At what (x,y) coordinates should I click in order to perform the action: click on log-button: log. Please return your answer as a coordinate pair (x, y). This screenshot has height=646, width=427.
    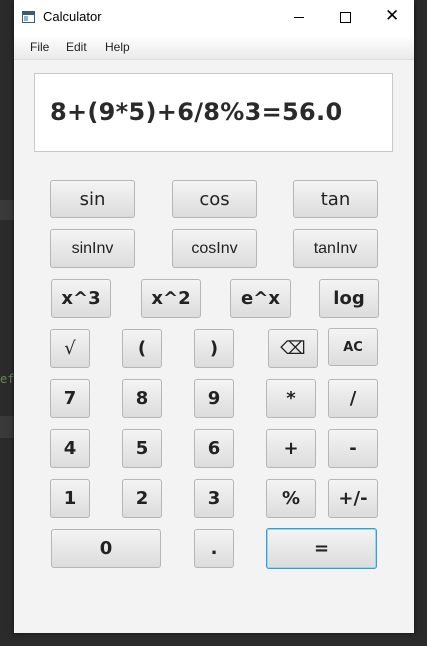
    Looking at the image, I should click on (349, 298).